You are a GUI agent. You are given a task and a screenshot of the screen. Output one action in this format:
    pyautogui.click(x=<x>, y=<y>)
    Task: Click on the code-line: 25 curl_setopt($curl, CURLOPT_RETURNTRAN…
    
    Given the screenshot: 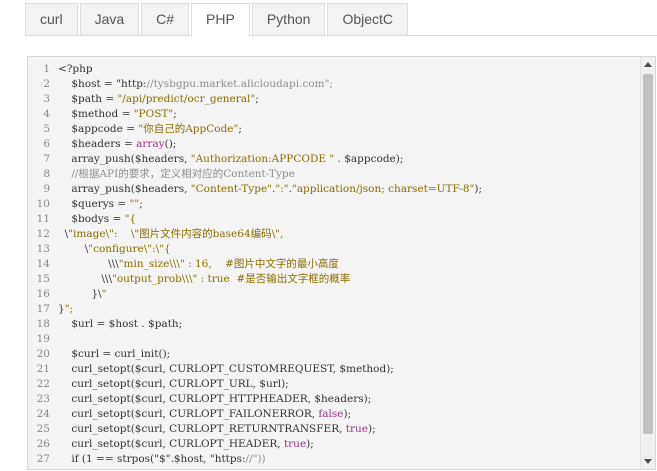 What is the action you would take?
    pyautogui.click(x=335, y=429)
    